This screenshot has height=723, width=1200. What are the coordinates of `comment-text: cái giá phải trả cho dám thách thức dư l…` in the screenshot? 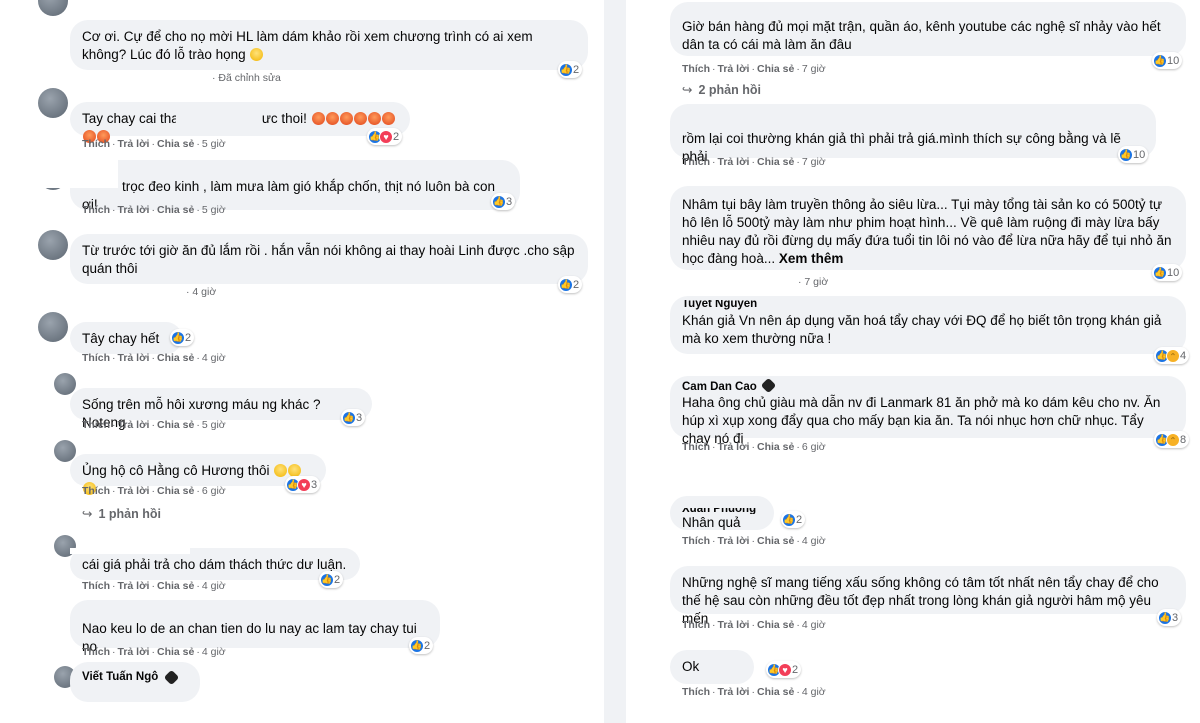 It's located at (214, 564).